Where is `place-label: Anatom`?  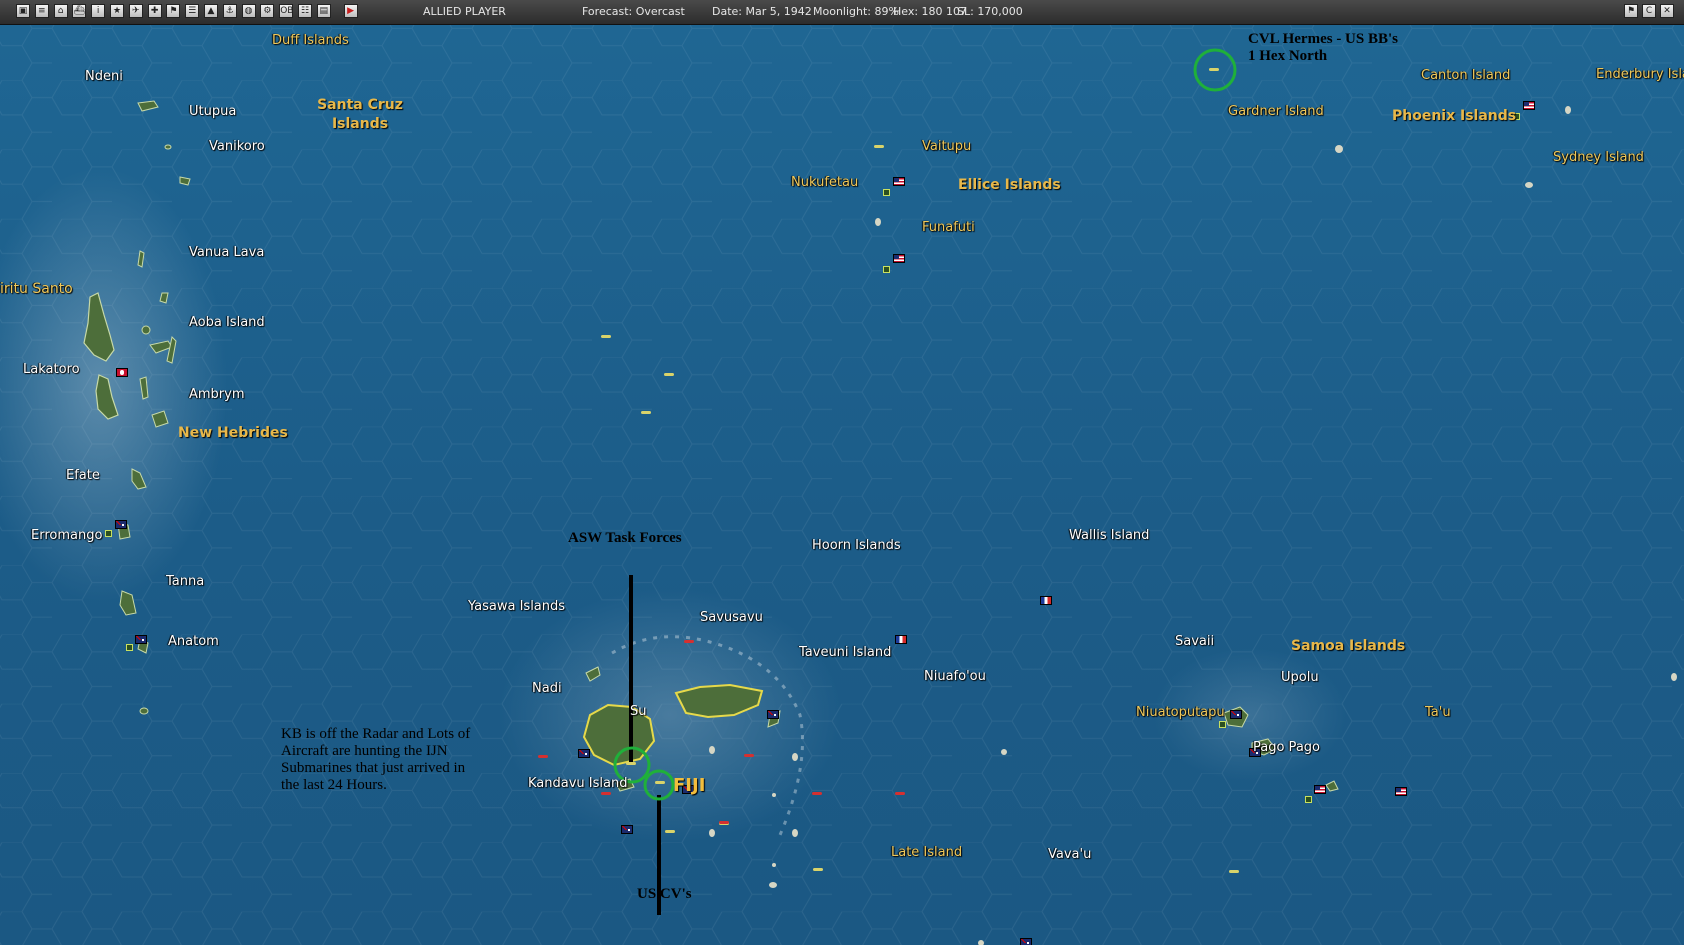 place-label: Anatom is located at coordinates (193, 641).